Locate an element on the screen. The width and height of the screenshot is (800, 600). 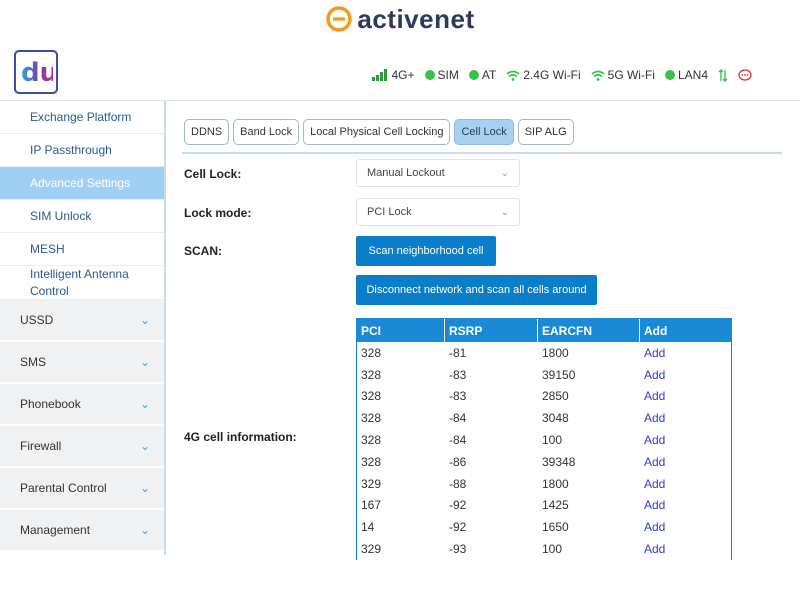
cell-lock-value: Manual Lockout is located at coordinates (406, 173).